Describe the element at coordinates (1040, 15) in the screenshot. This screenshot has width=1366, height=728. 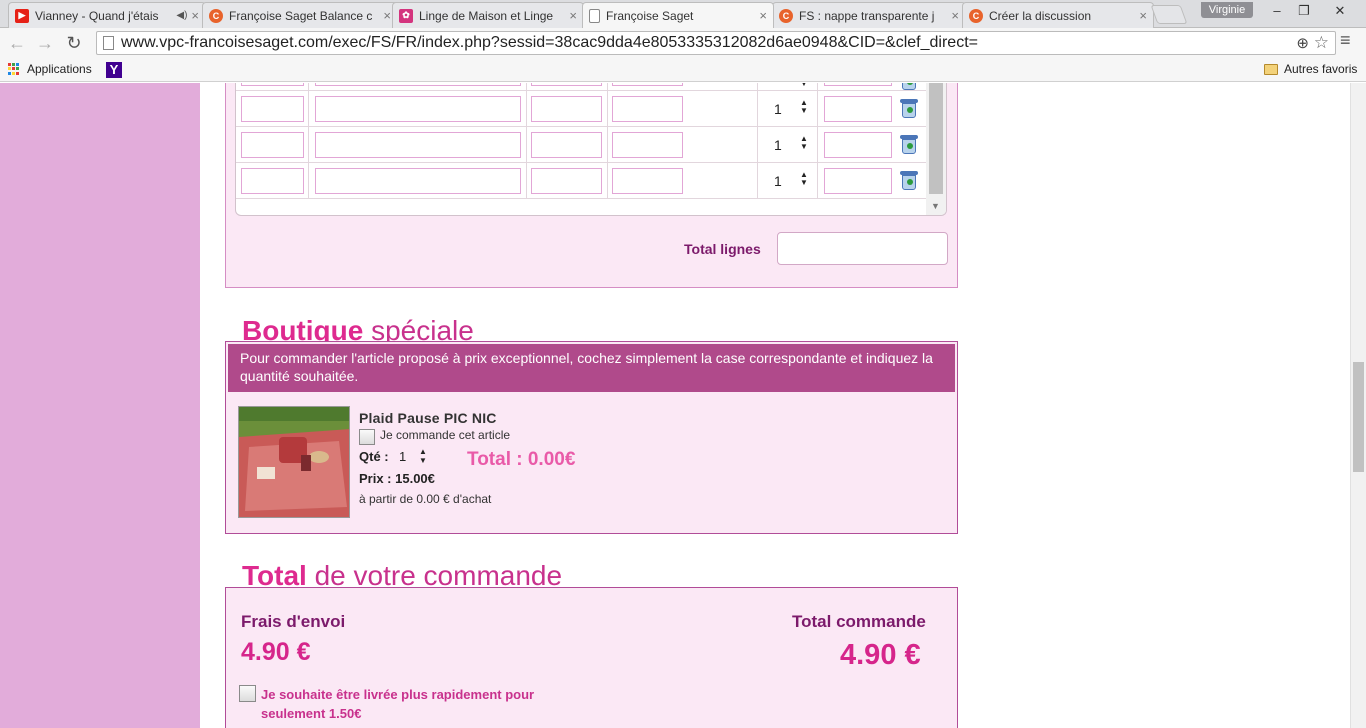
I see `tab-label: Créer la discussion` at that location.